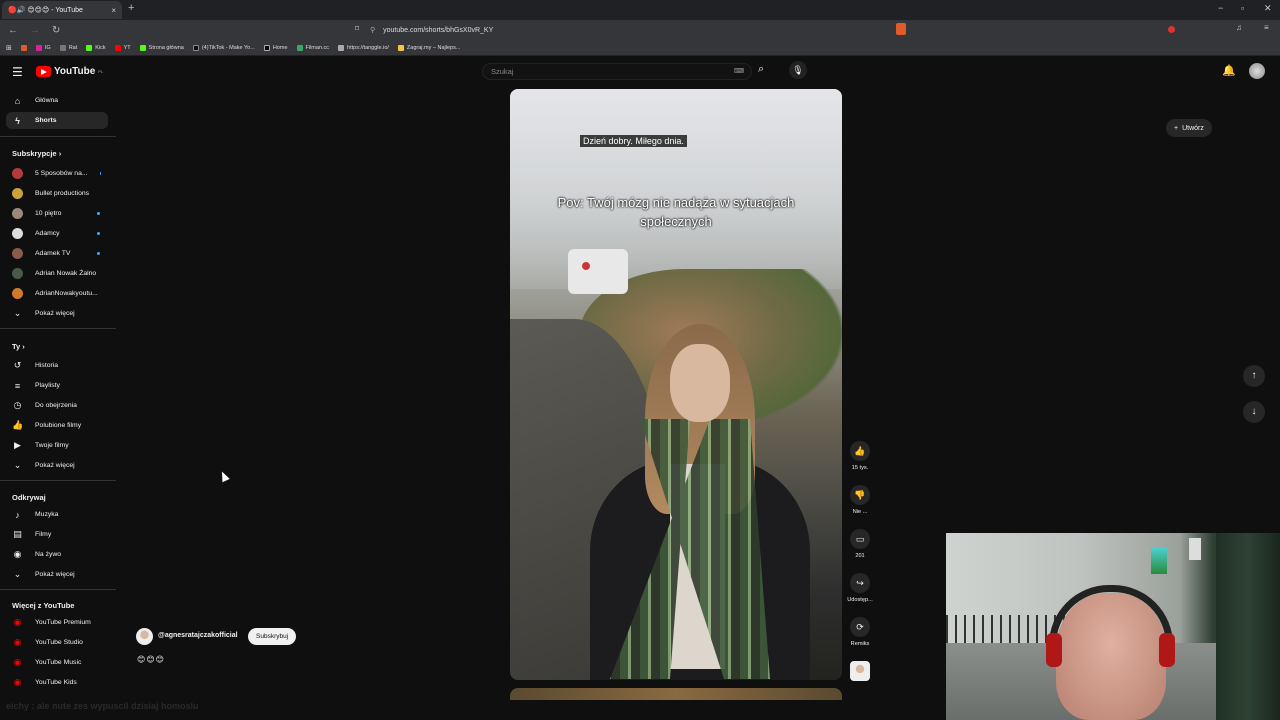 The image size is (1280, 720). I want to click on short-title: 😊😊😊, so click(151, 659).